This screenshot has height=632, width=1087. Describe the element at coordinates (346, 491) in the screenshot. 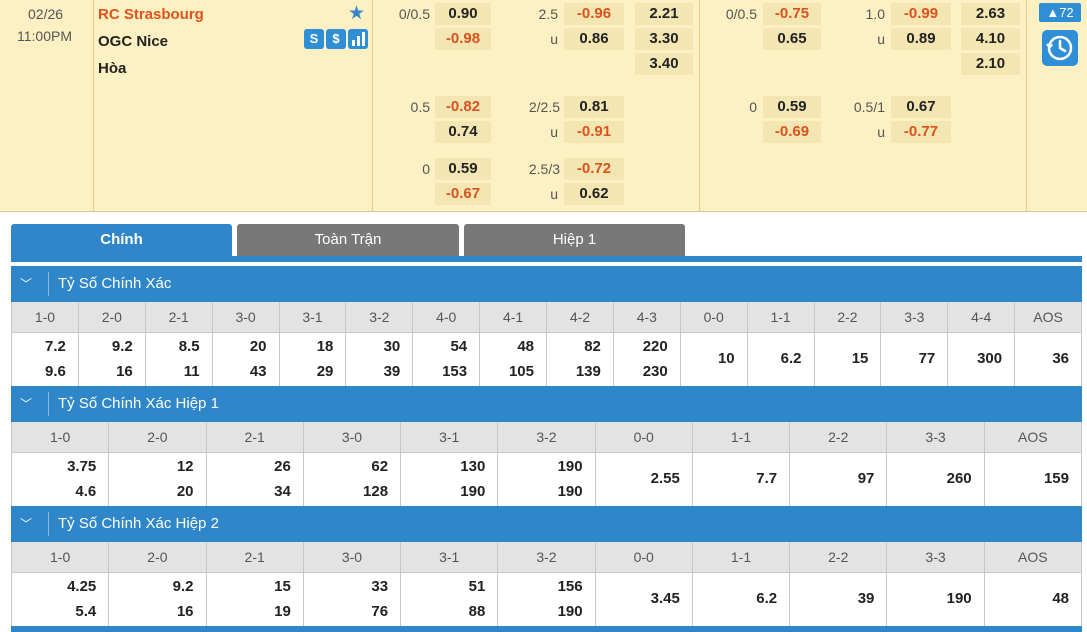

I see `away-win-odds: 128` at that location.